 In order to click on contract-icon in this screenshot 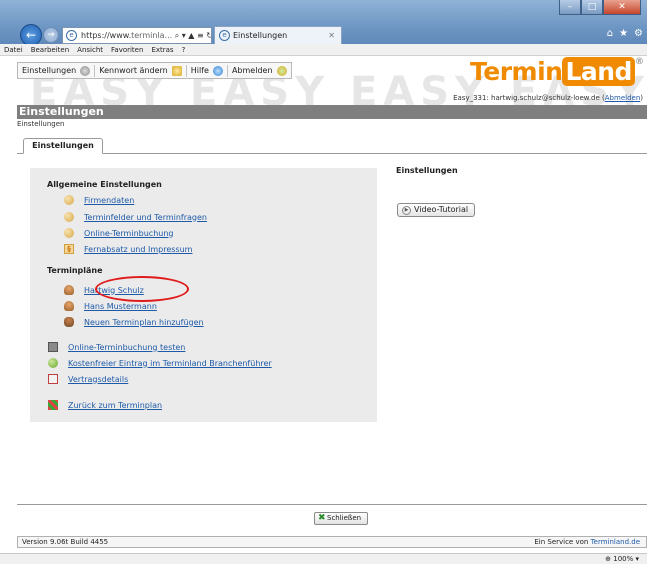, I will do `click(53, 379)`.